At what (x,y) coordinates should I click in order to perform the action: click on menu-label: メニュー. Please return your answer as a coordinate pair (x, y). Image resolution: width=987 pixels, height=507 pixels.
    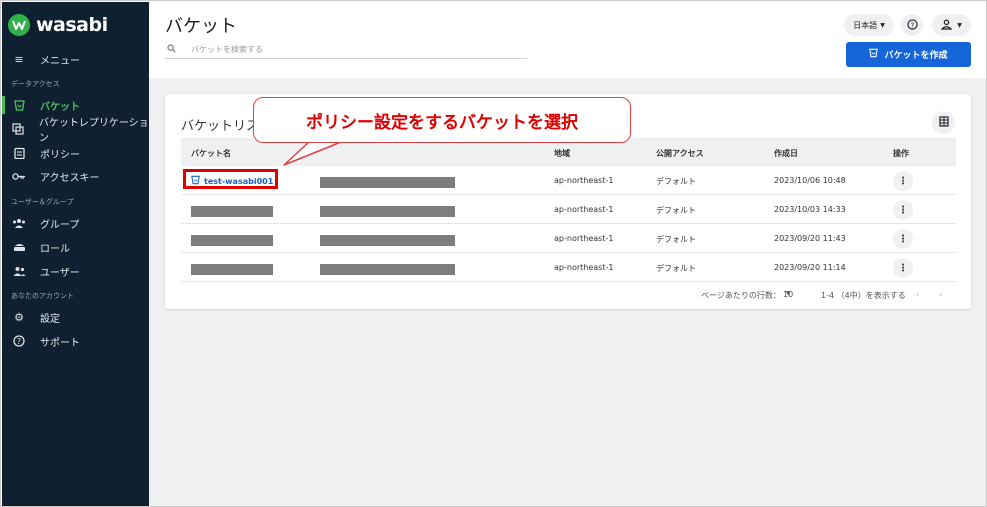
    Looking at the image, I should click on (60, 61).